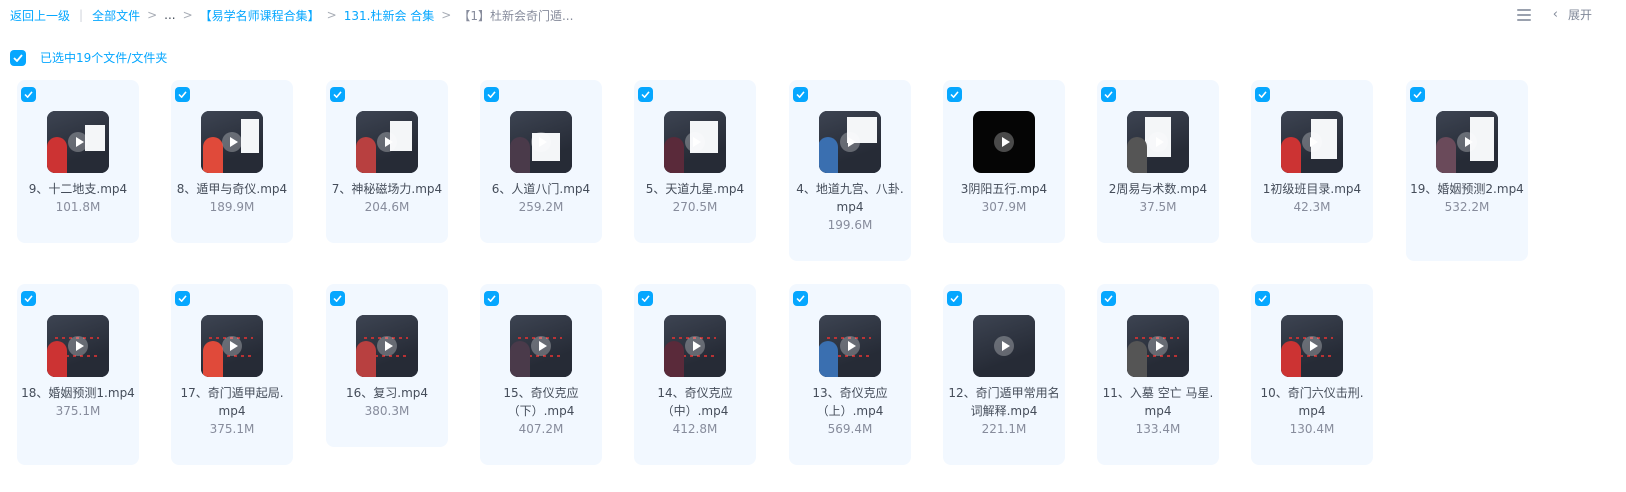 This screenshot has width=1626, height=492. Describe the element at coordinates (88, 57) in the screenshot. I see `selection-bar: 已选中19个文件/文件夹` at that location.